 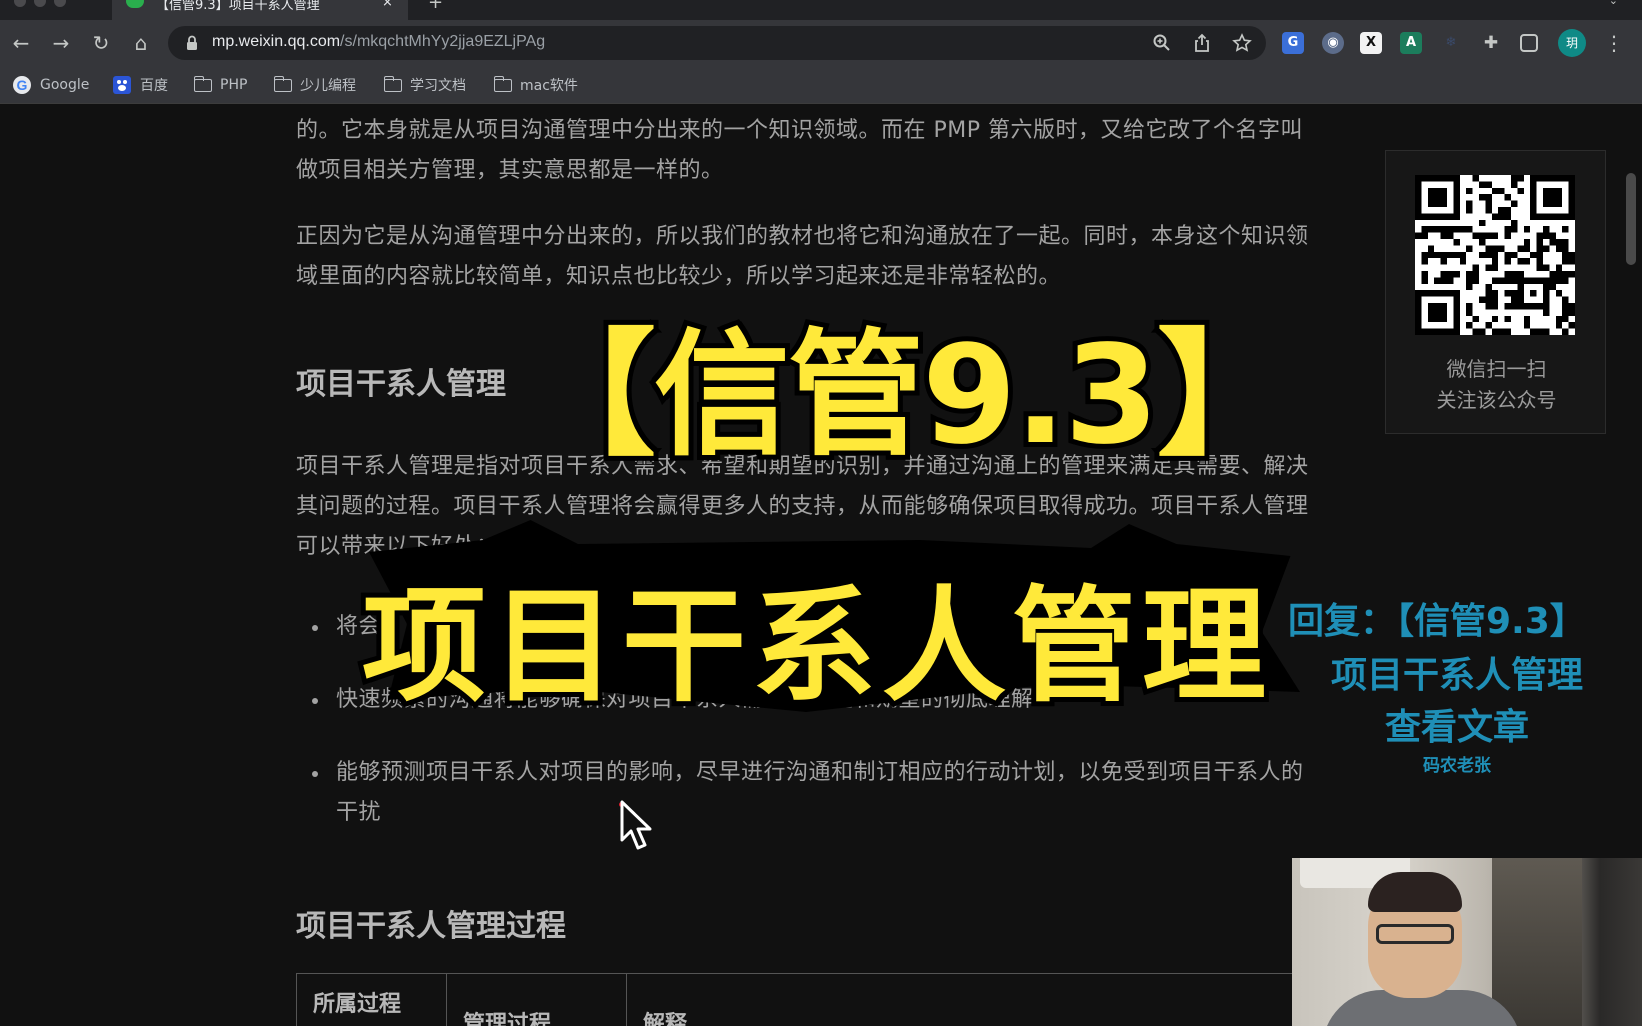 What do you see at coordinates (796, 999) in the screenshot?
I see `process-table: 所属过程 管理过程 解释` at bounding box center [796, 999].